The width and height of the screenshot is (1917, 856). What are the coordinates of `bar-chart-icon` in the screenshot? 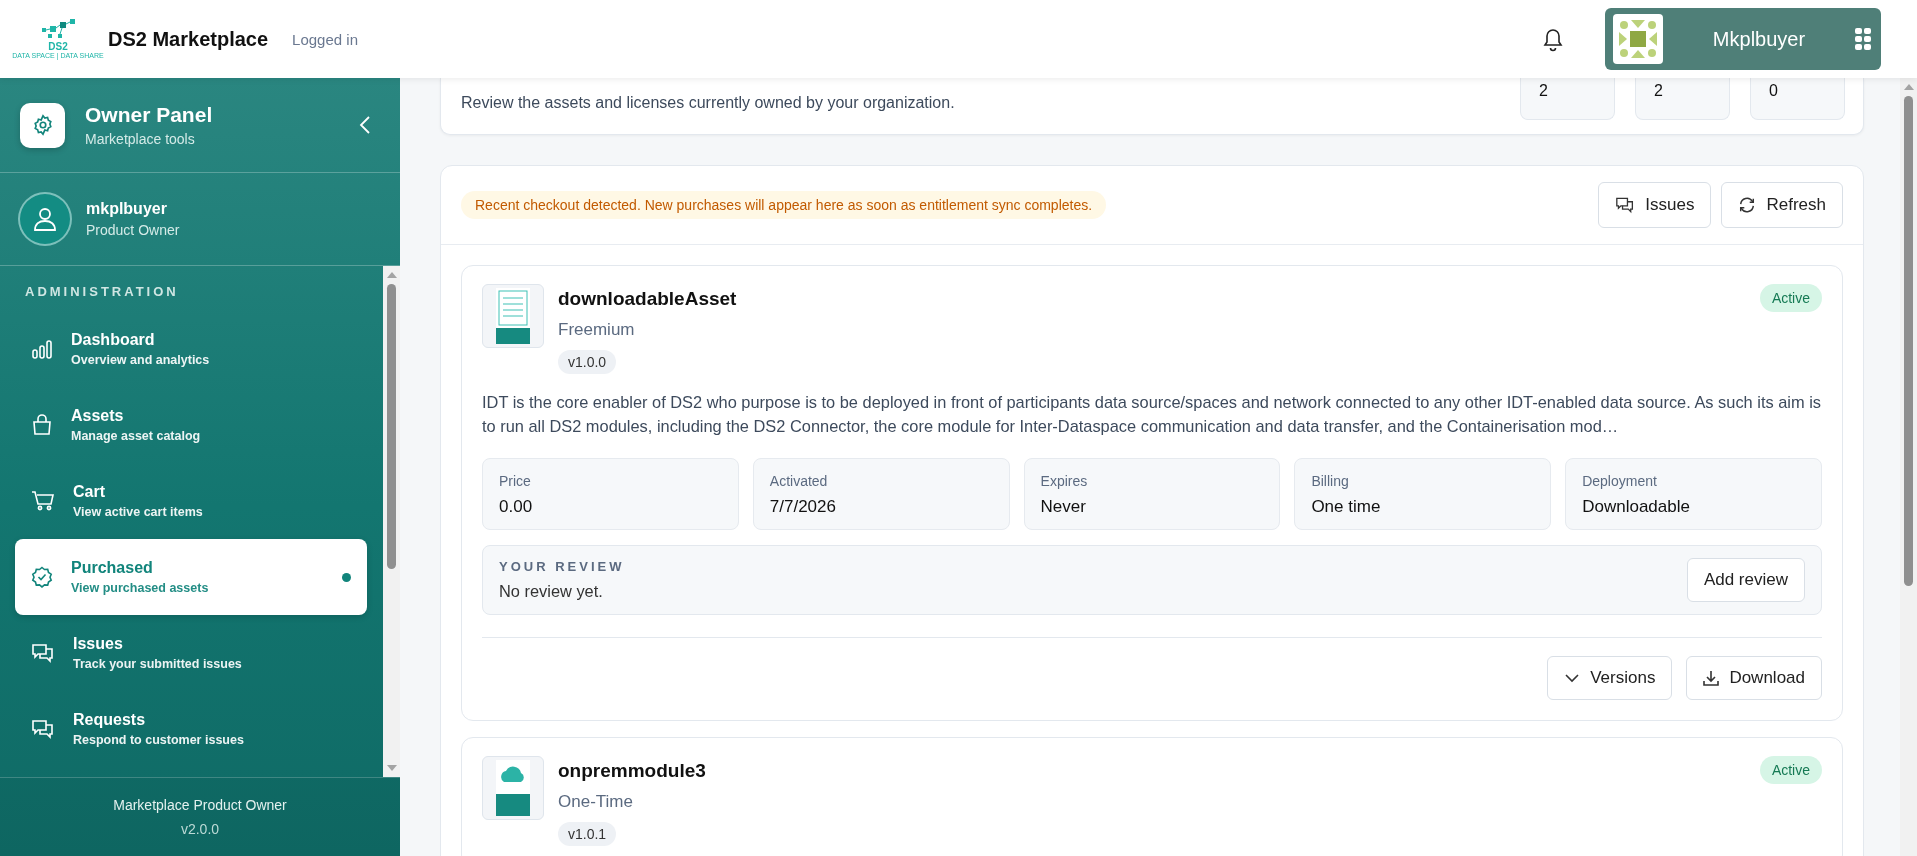 It's located at (42, 349).